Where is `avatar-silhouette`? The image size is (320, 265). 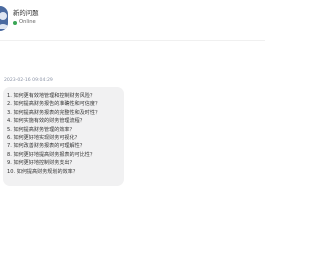
avatar-silhouette is located at coordinates (4, 20).